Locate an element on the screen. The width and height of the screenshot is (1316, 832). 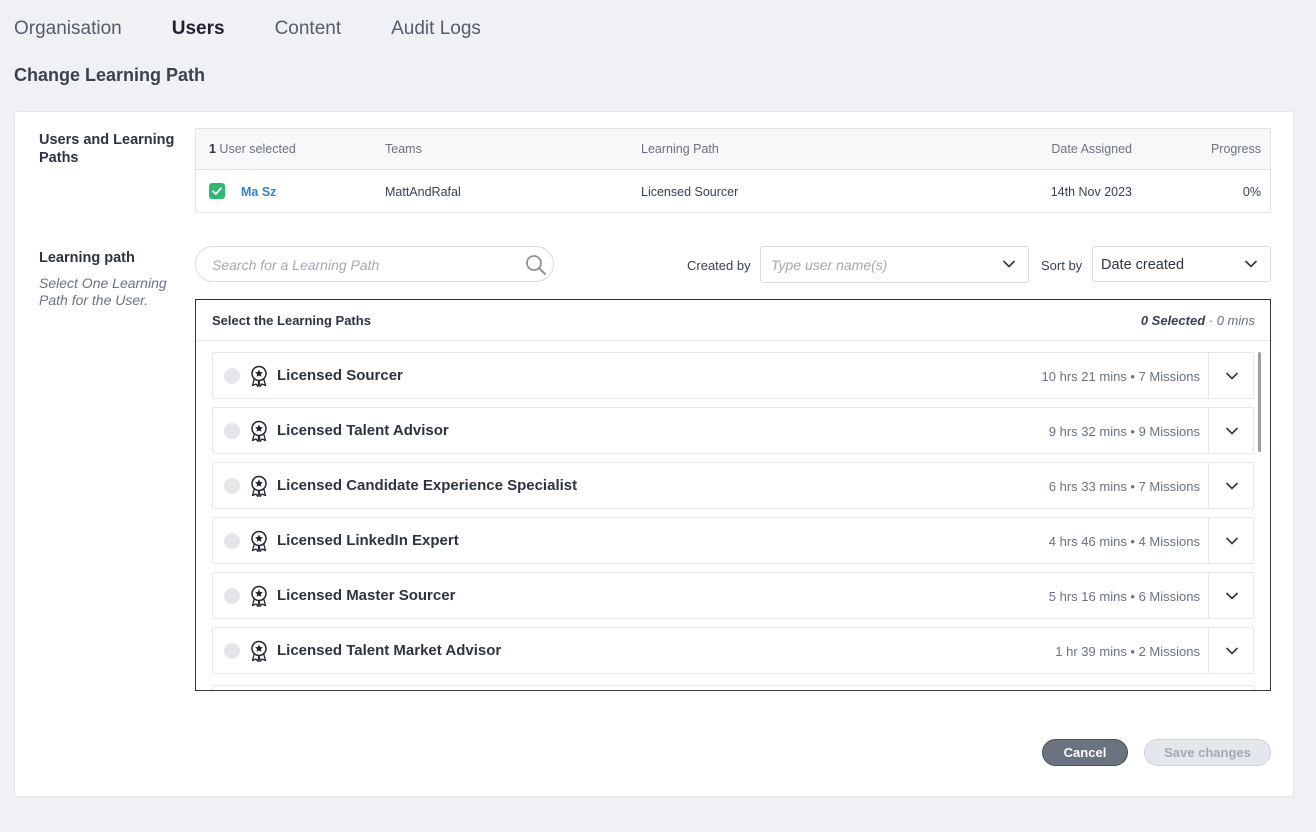
learning-path-meta: 9 hrs 32 mins • 9 Missions is located at coordinates (1124, 431).